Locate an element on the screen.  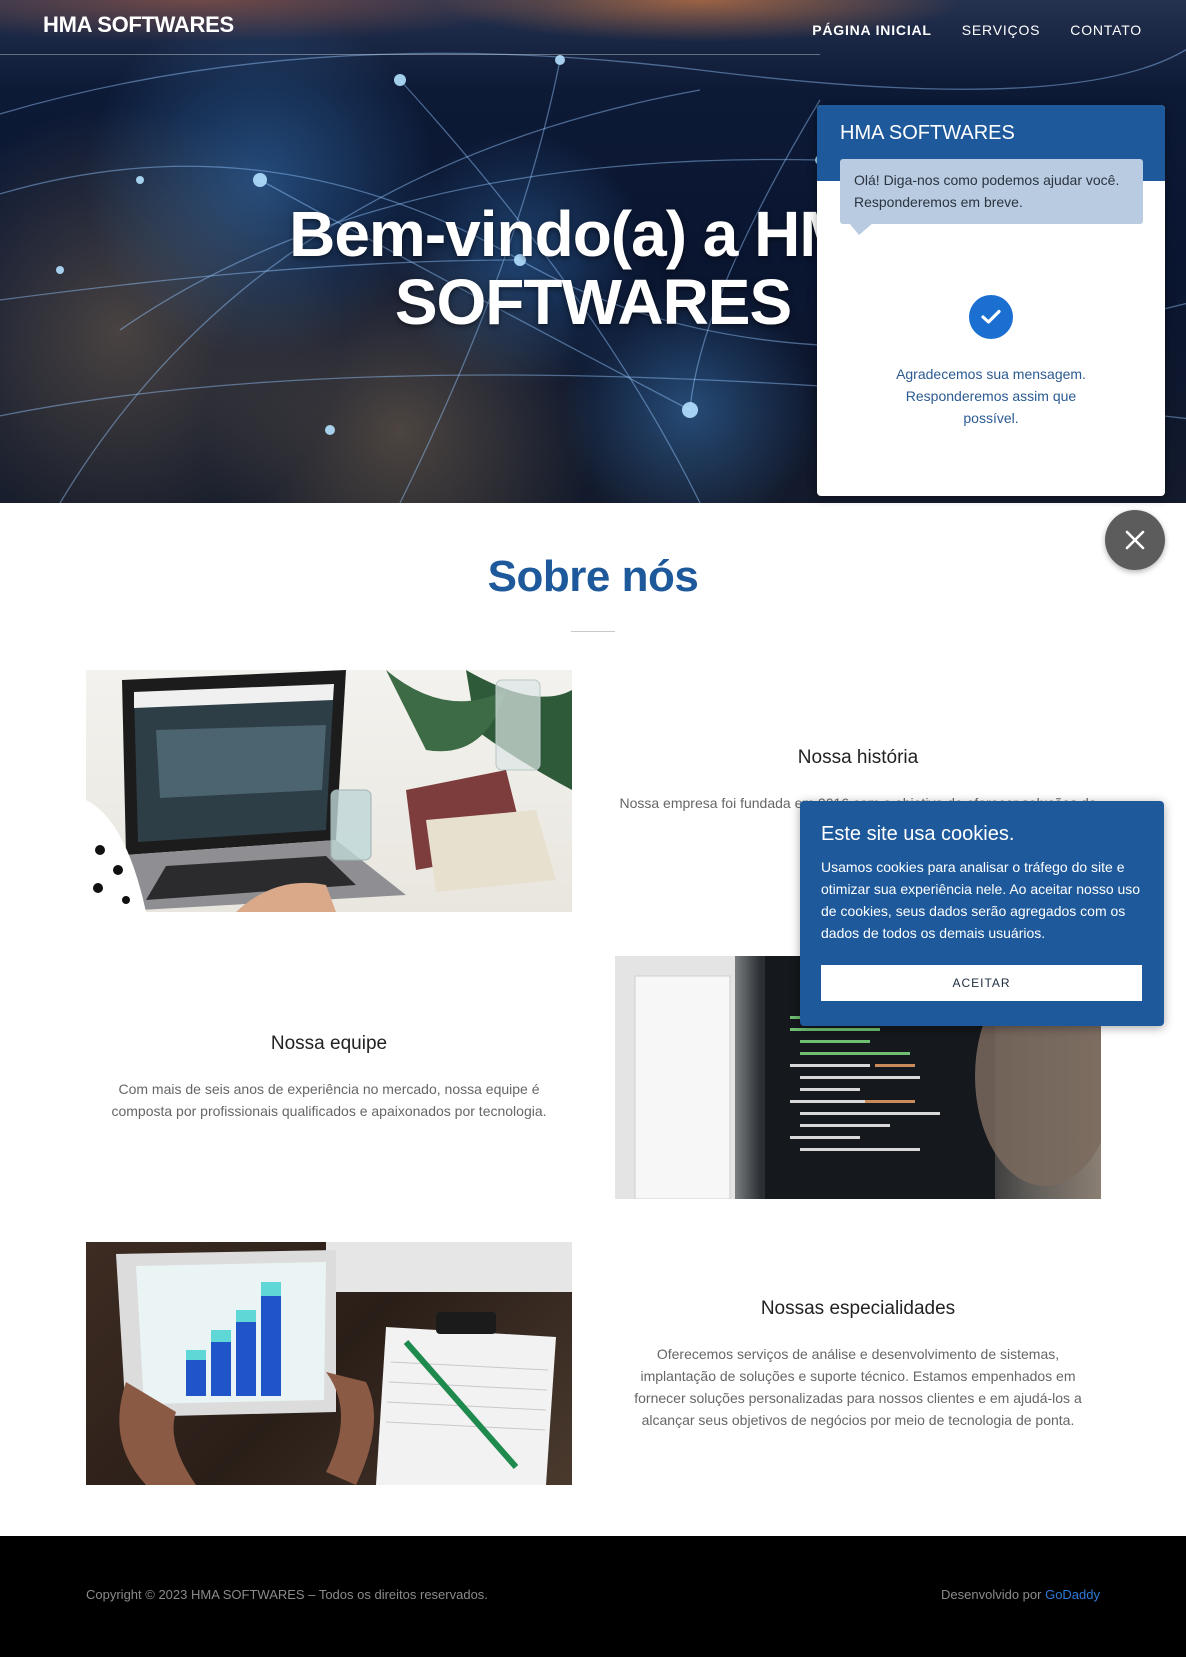
nav-link-services: SERVIÇOS is located at coordinates (1001, 30).